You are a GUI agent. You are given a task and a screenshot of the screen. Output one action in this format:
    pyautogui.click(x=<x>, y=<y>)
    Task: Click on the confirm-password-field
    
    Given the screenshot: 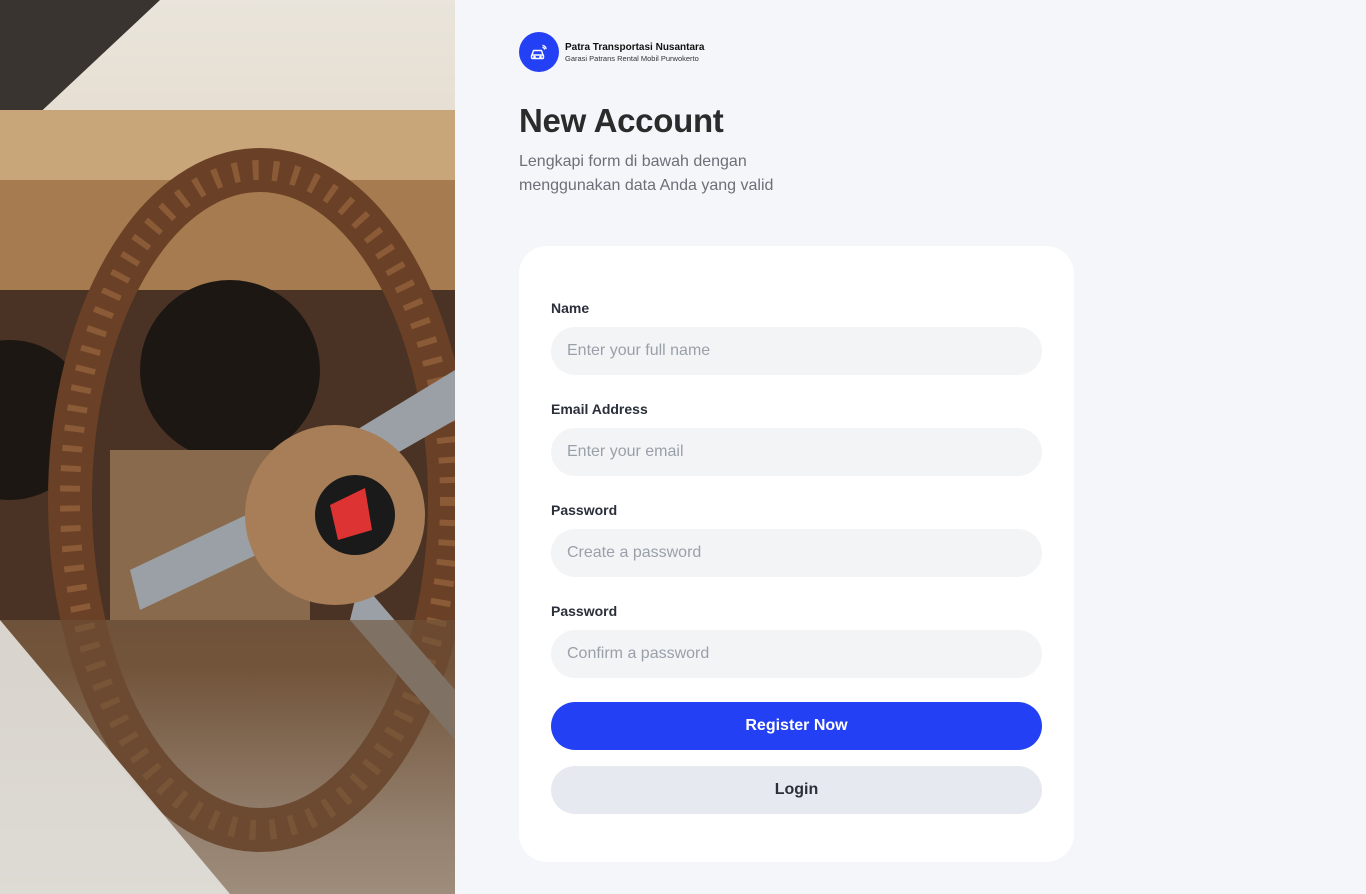 What is the action you would take?
    pyautogui.click(x=796, y=654)
    